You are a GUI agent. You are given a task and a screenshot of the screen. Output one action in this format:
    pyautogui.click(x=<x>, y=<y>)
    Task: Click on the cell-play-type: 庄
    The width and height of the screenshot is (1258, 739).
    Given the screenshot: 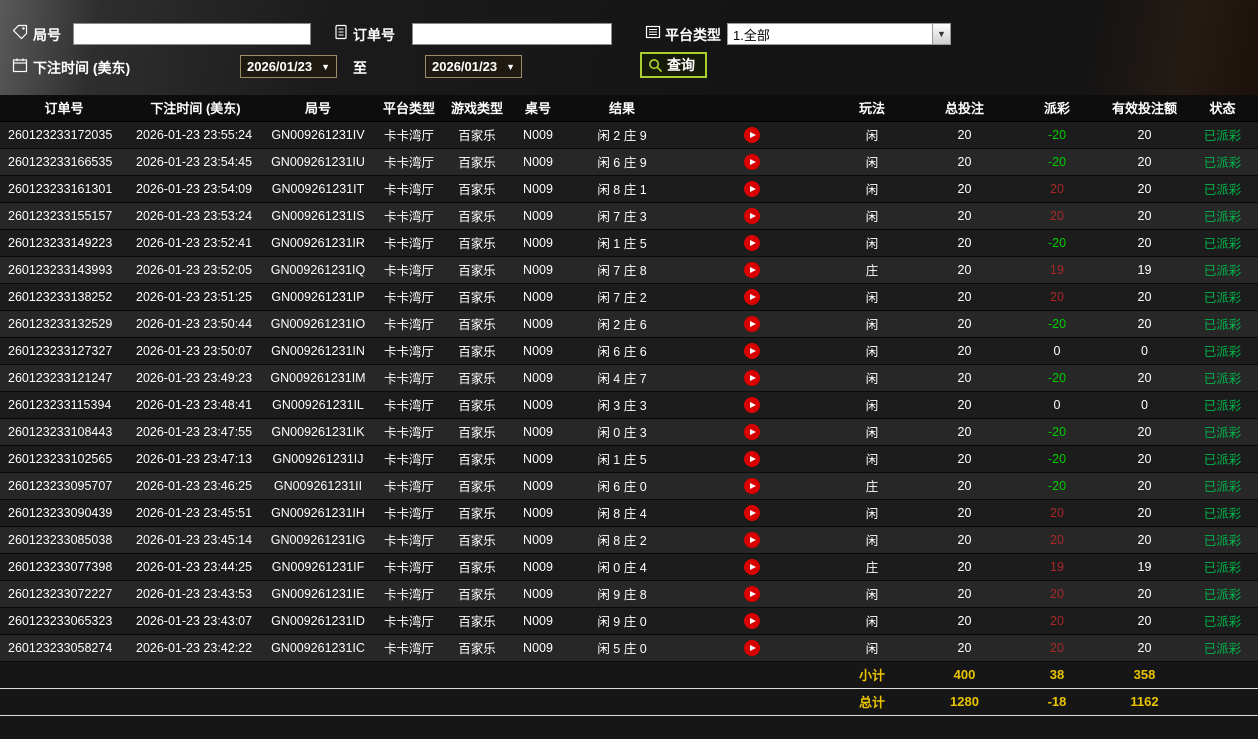 What is the action you would take?
    pyautogui.click(x=872, y=567)
    